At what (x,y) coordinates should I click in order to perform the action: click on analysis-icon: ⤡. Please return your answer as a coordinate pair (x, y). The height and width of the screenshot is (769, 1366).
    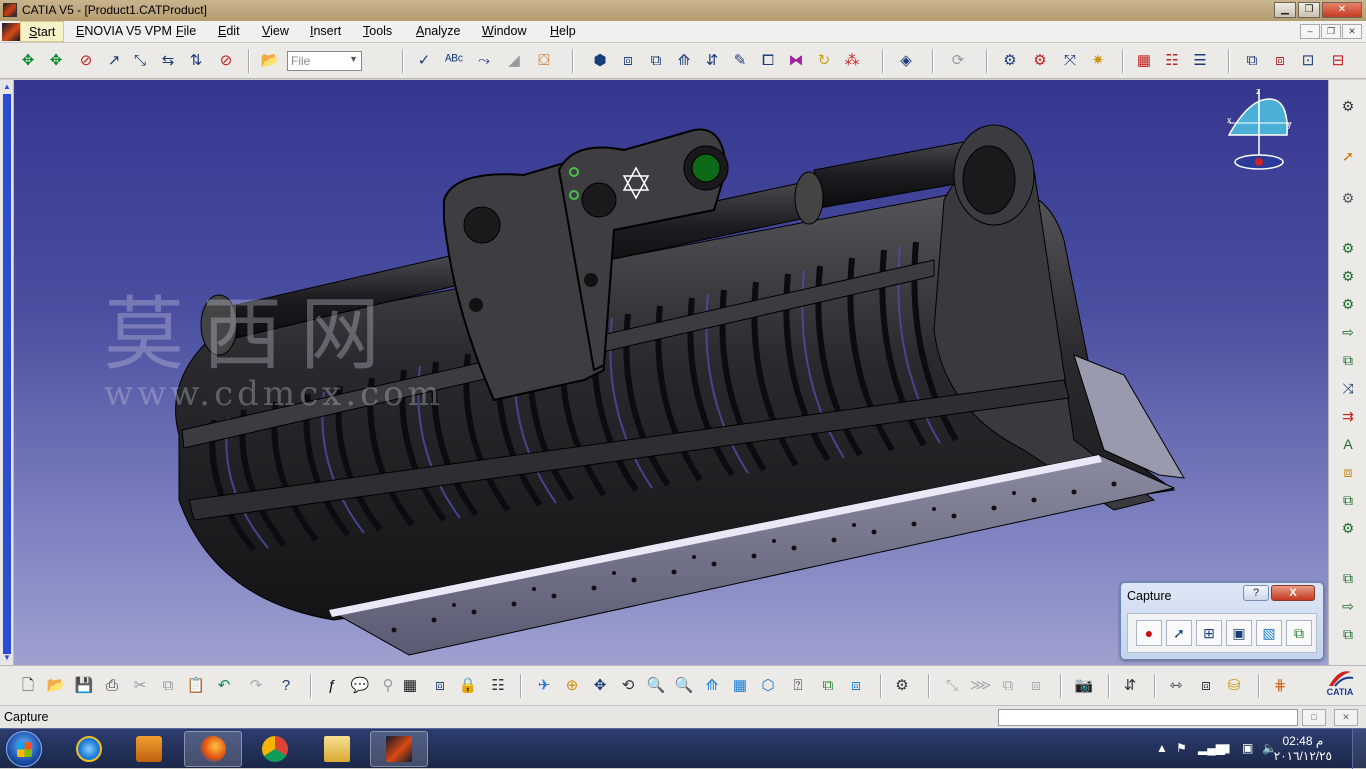
    Looking at the image, I should click on (952, 686).